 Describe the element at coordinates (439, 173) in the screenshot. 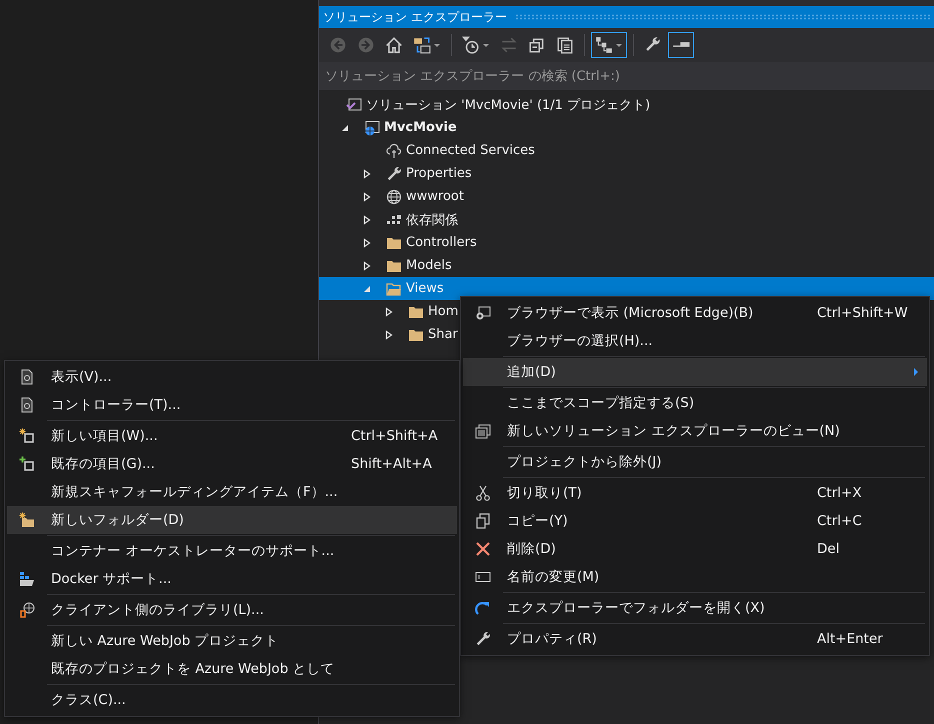

I see `tree-item-label: Properties` at that location.